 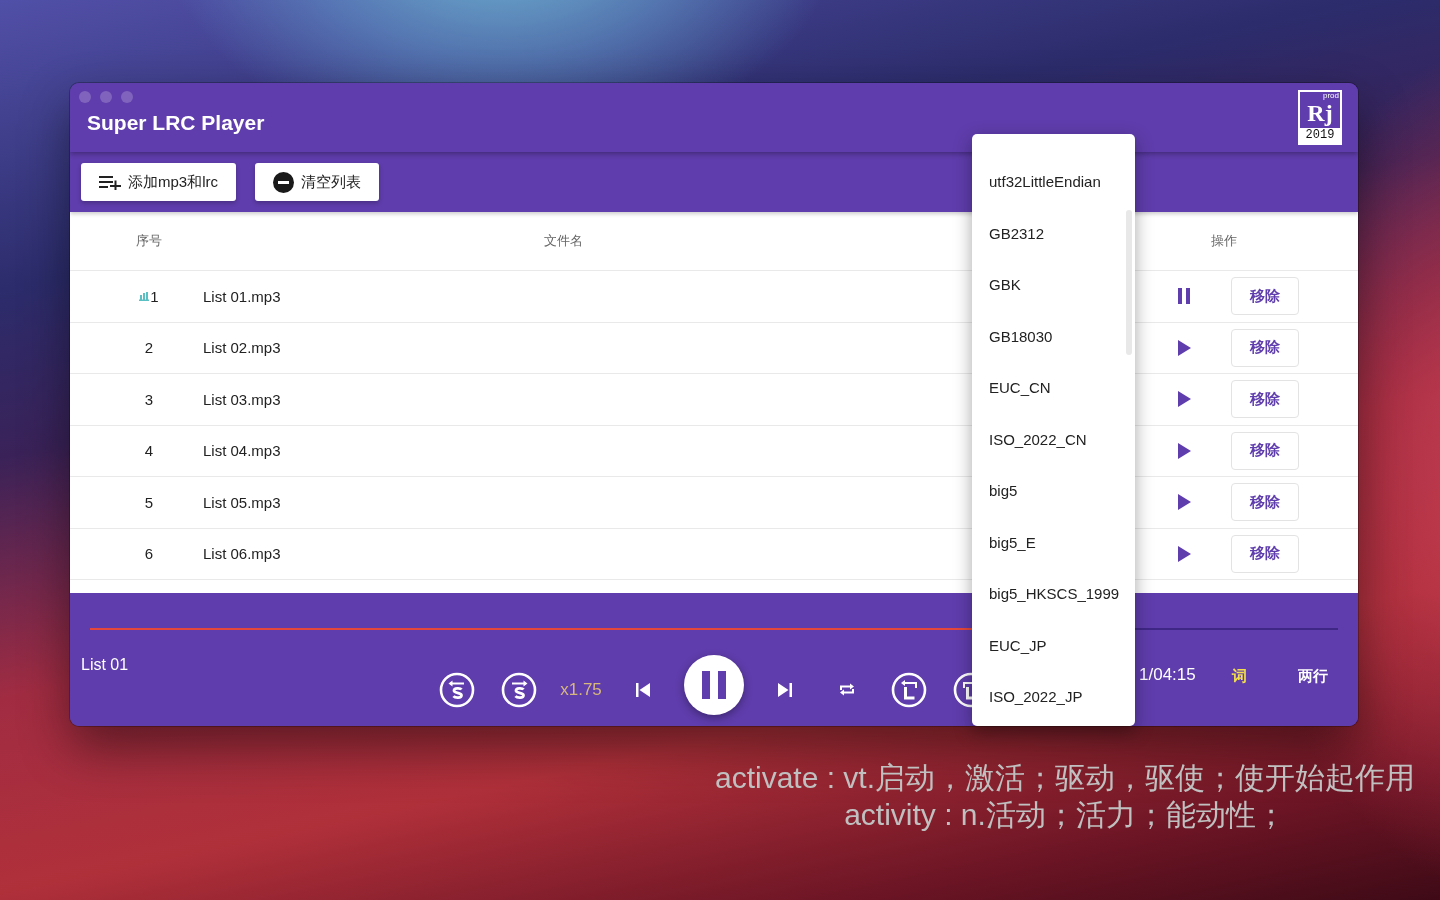 I want to click on menu-item: big5_E, so click(x=1053, y=542).